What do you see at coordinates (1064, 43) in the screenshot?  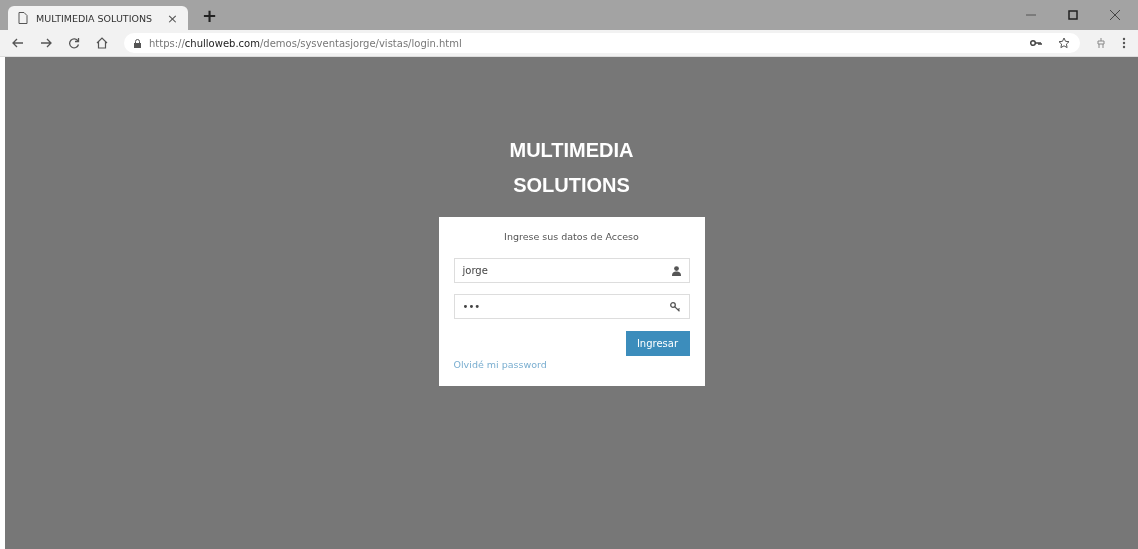 I see `star-icon` at bounding box center [1064, 43].